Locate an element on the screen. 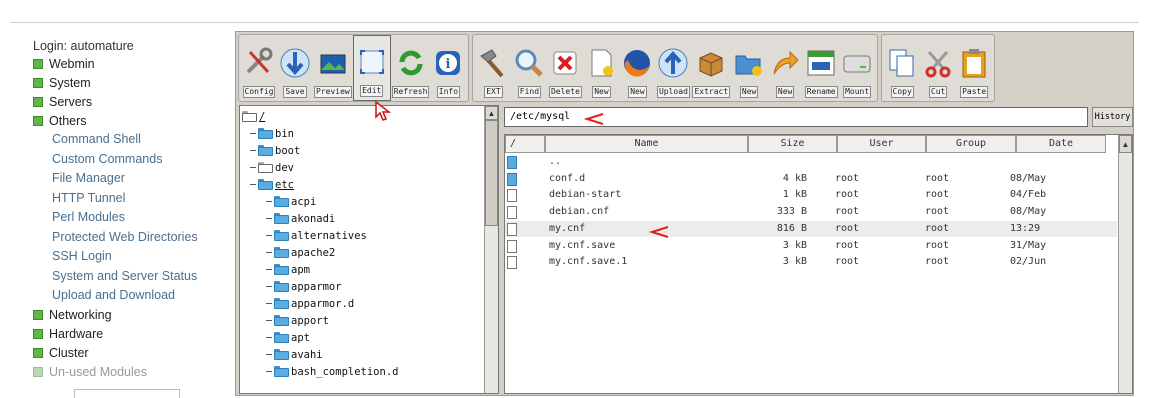 This screenshot has height=398, width=1149. tree-item: / is located at coordinates (362, 116).